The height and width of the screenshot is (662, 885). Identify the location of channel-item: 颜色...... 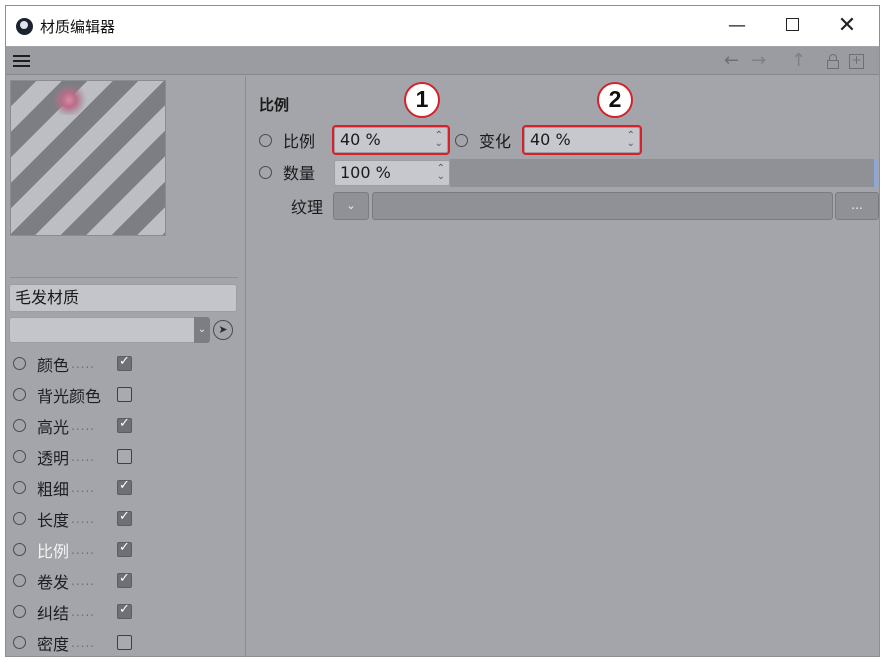
(126, 363).